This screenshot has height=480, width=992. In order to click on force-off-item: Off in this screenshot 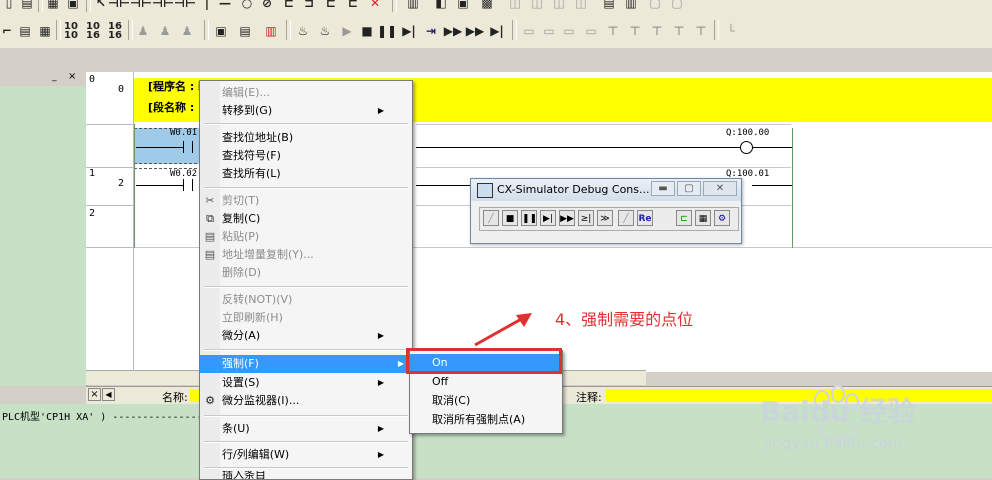, I will do `click(485, 382)`.